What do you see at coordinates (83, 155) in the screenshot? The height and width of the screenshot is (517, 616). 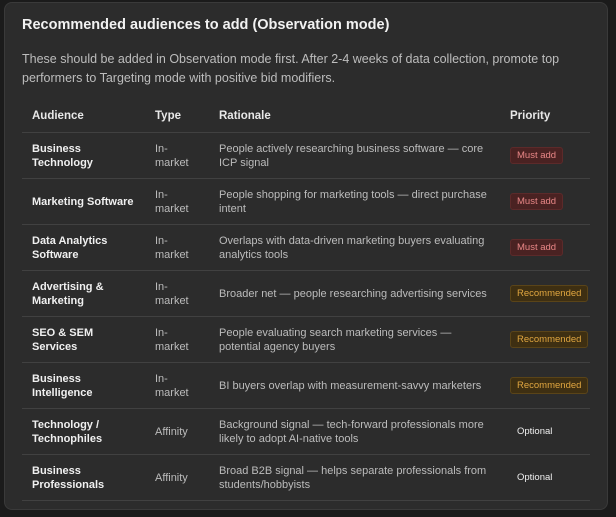 I see `audience-name: Business Technology` at bounding box center [83, 155].